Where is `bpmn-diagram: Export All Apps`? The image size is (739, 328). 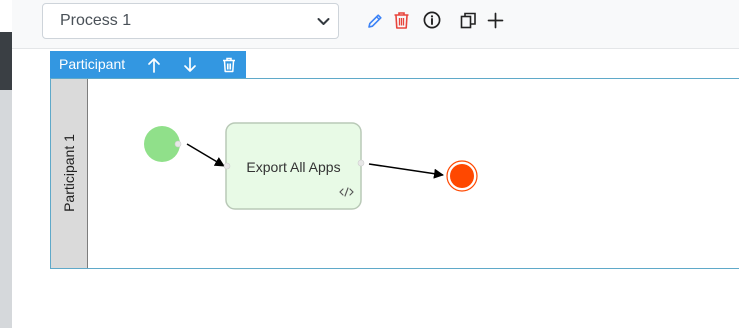
bpmn-diagram: Export All Apps is located at coordinates (311, 166).